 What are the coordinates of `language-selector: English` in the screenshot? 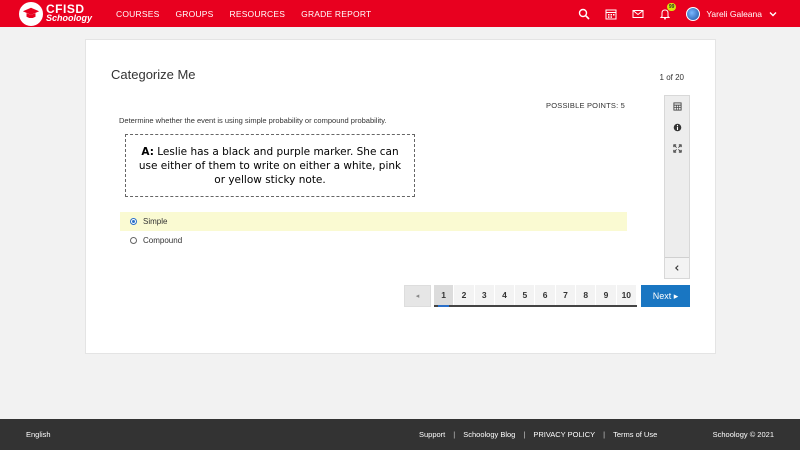 It's located at (38, 434).